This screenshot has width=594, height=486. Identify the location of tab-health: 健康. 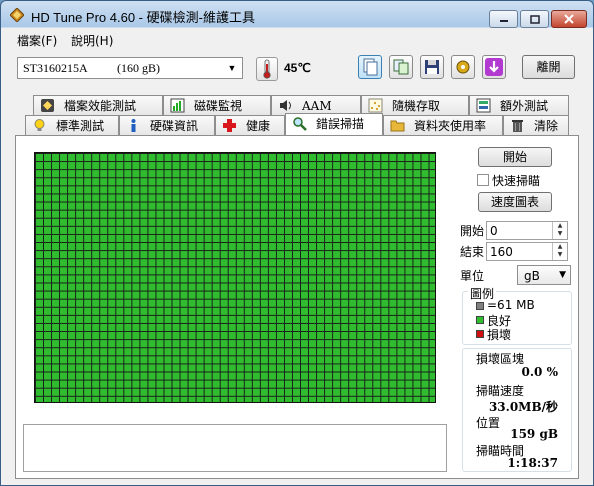
(250, 125).